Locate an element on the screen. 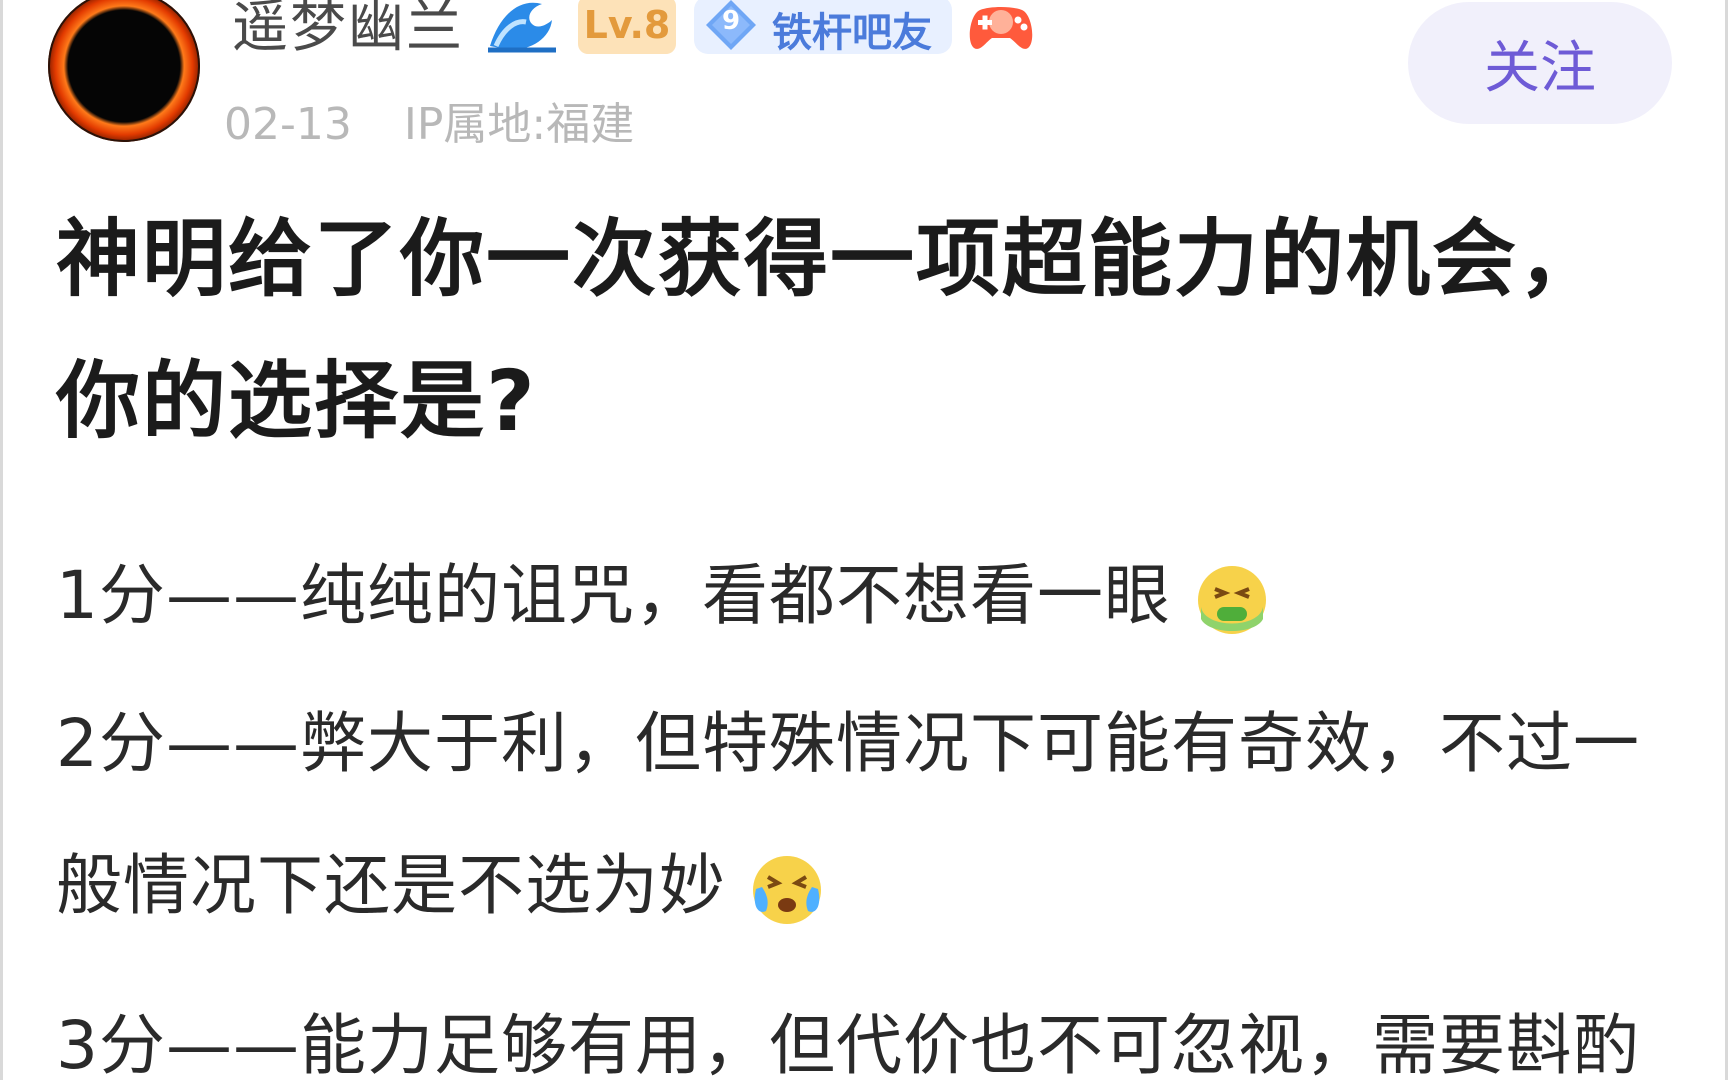 This screenshot has width=1728, height=1080. follow-button: 关注 is located at coordinates (1540, 63).